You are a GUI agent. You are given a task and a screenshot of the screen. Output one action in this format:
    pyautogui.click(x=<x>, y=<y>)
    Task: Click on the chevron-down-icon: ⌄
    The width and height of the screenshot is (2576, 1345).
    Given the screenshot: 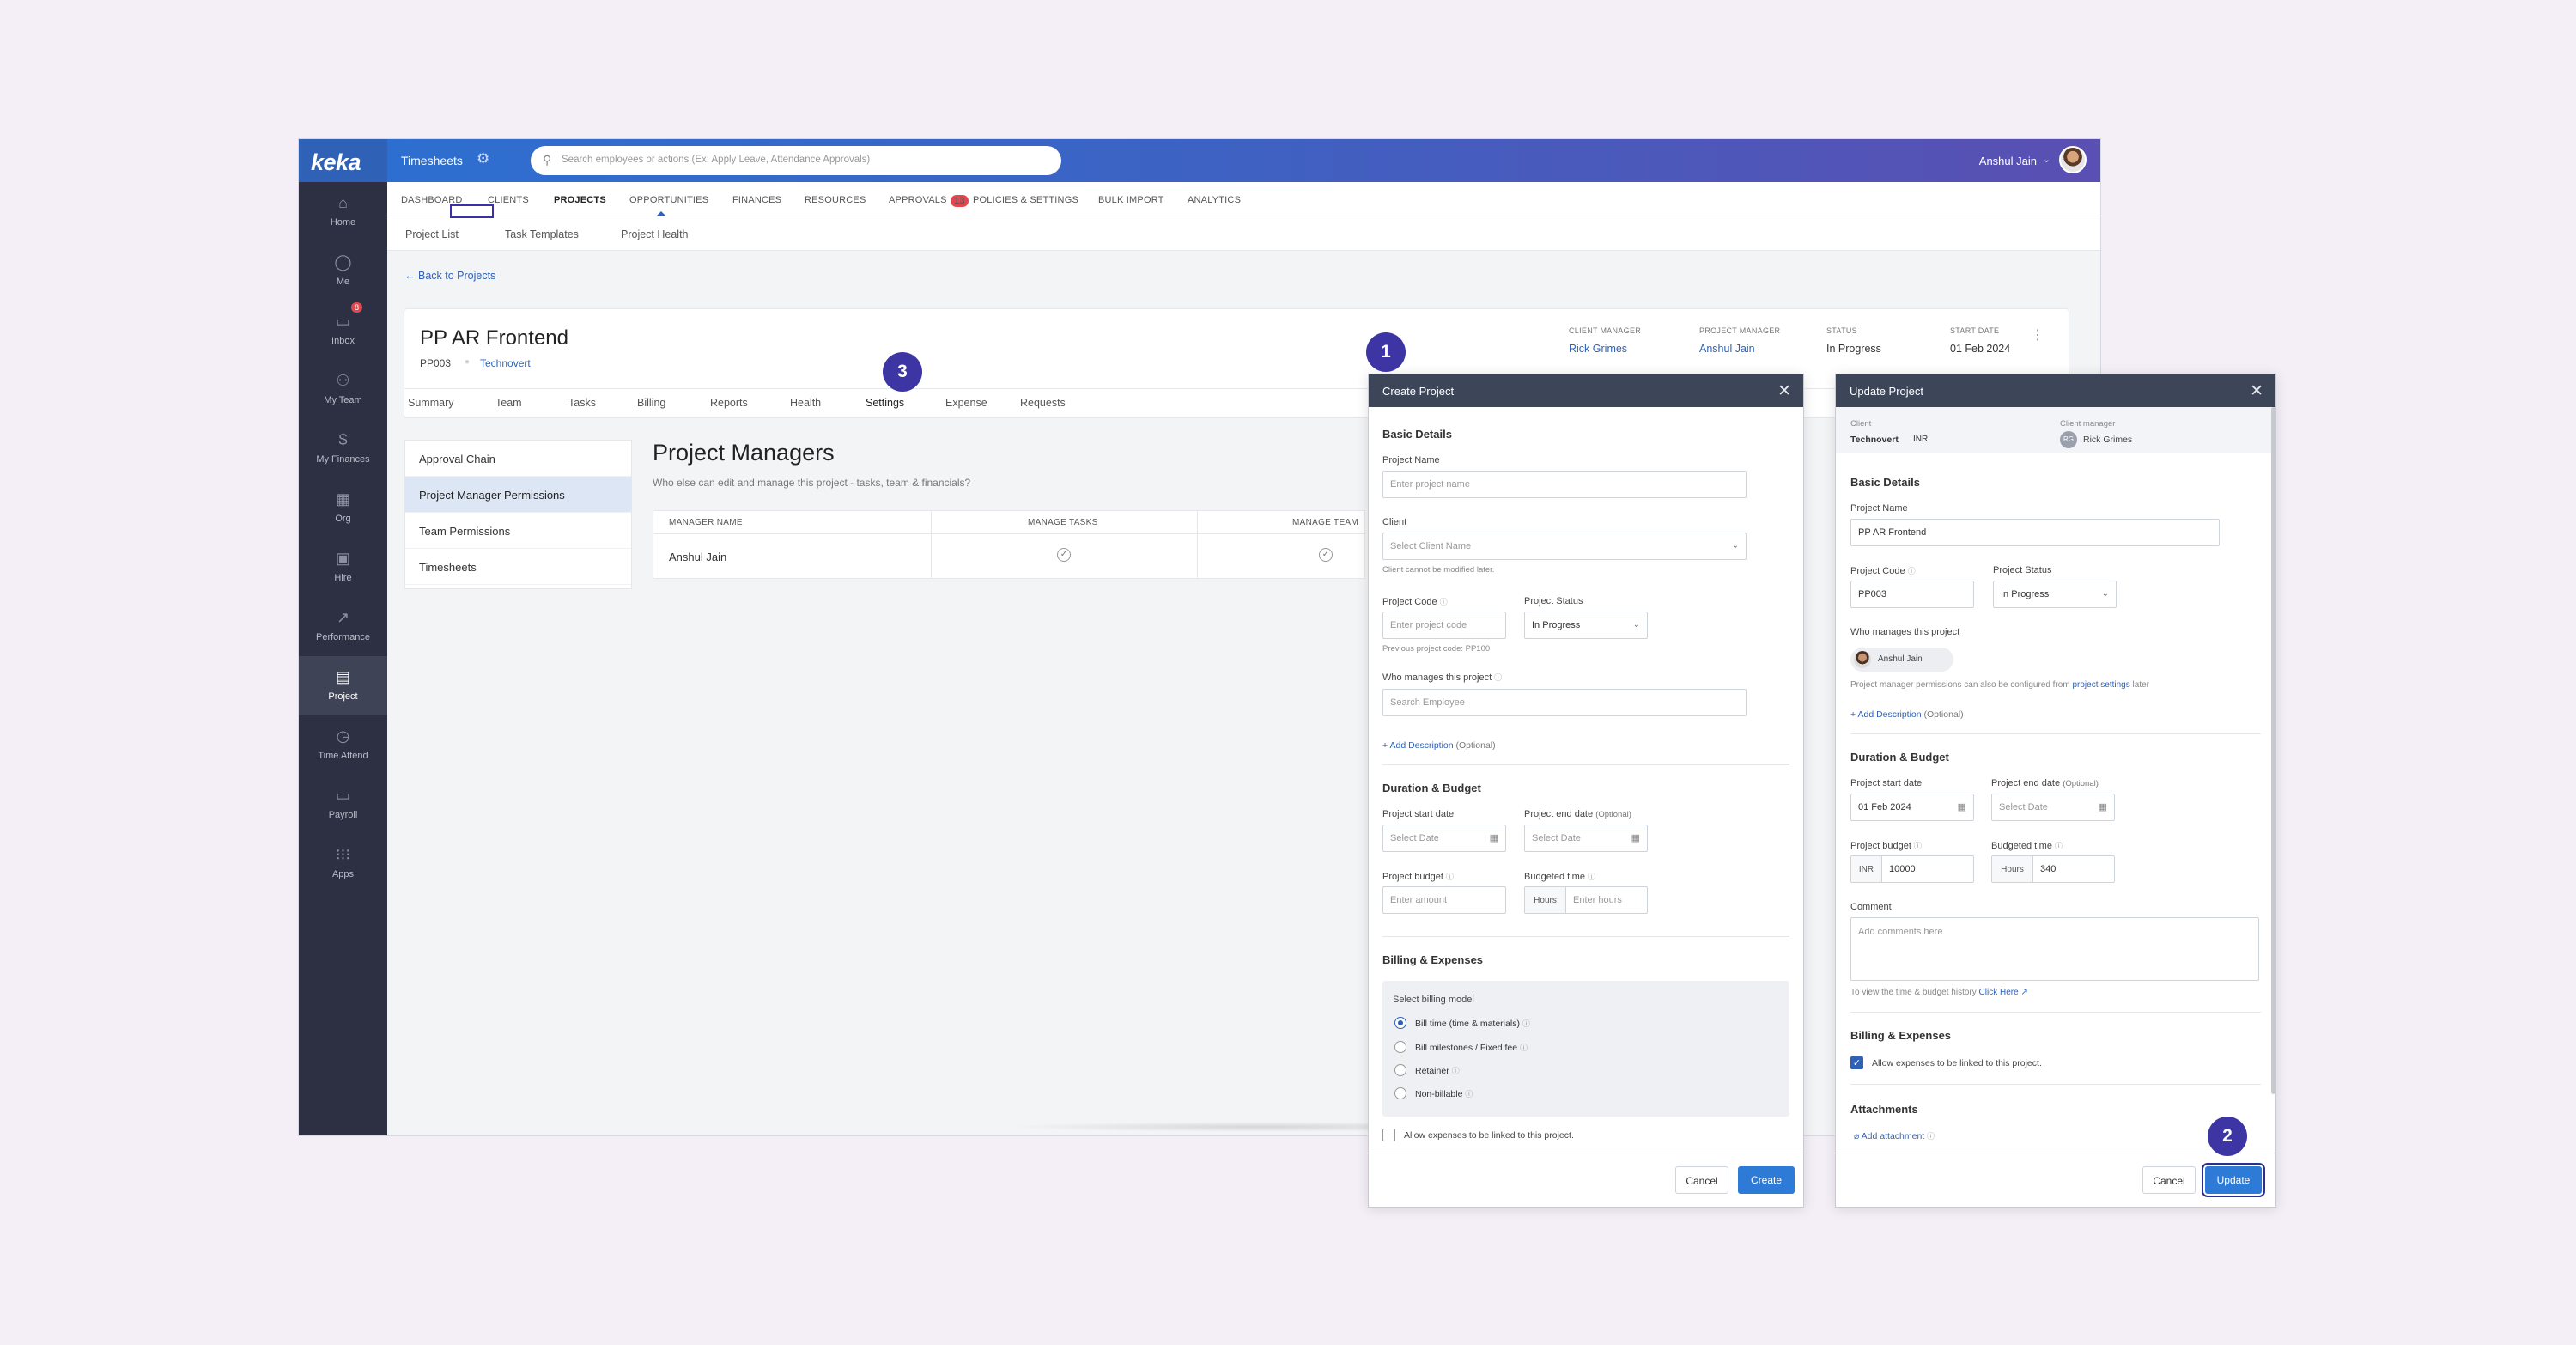 What is the action you would take?
    pyautogui.click(x=2047, y=160)
    